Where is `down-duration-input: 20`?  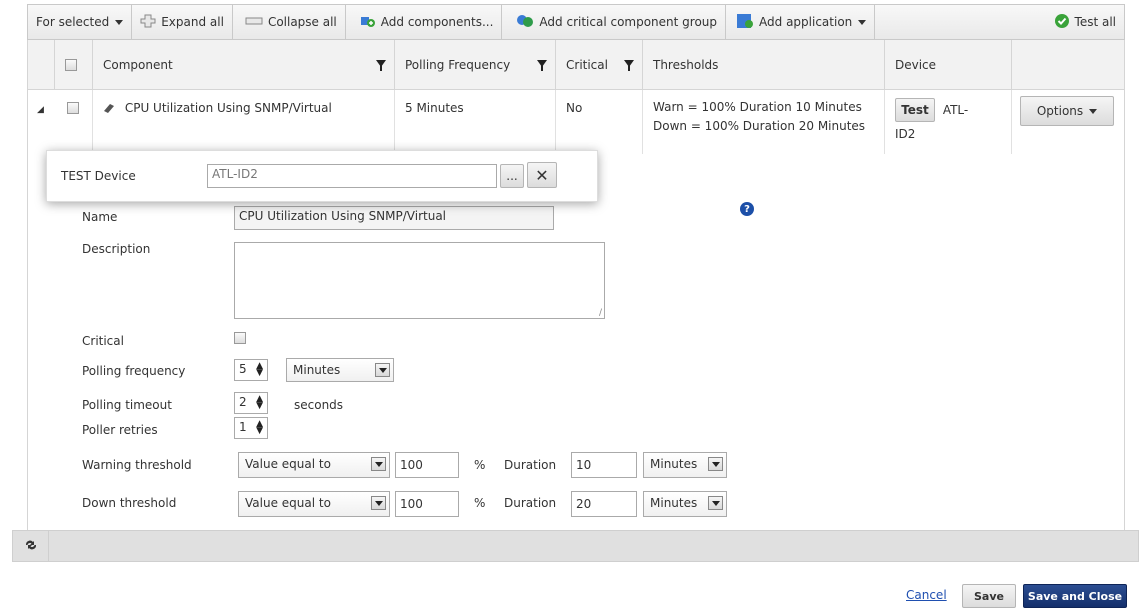
down-duration-input: 20 is located at coordinates (604, 504).